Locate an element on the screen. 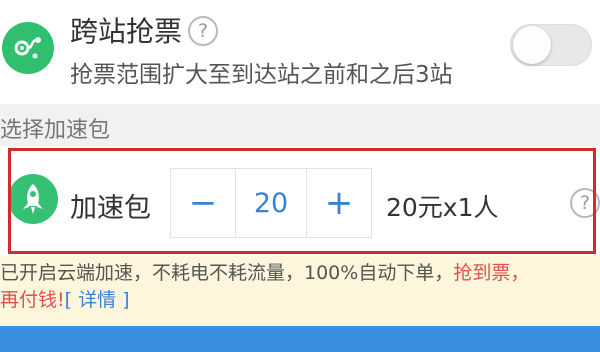 The height and width of the screenshot is (352, 600). notice-main-text: 已开启云端加速，不耗电不耗流量，100%自动下单， is located at coordinates (227, 273).